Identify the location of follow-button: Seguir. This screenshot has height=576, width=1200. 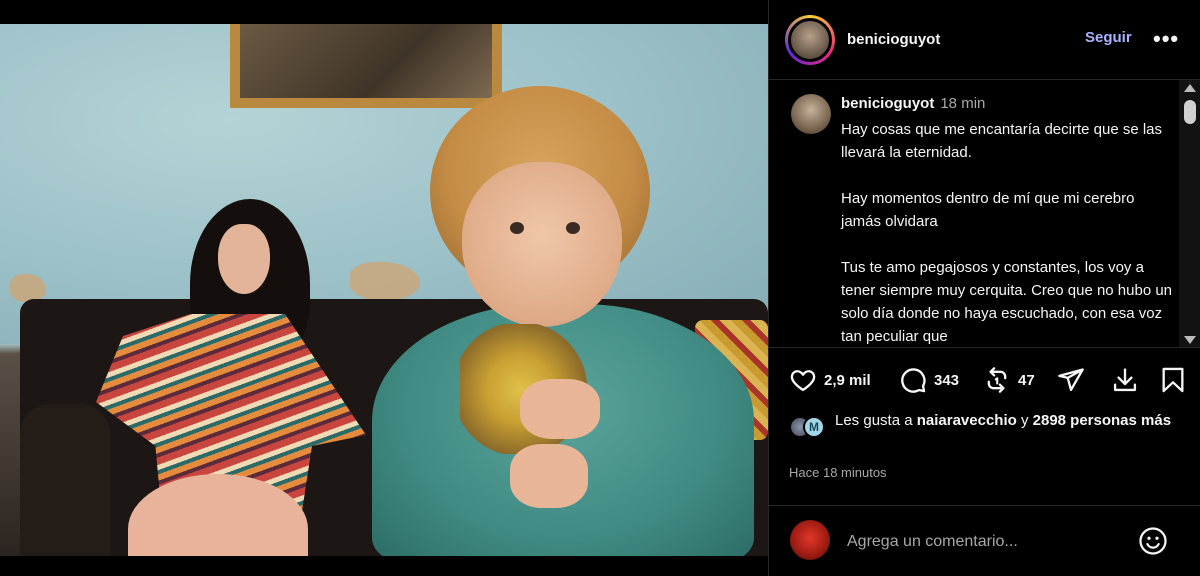
(1108, 37).